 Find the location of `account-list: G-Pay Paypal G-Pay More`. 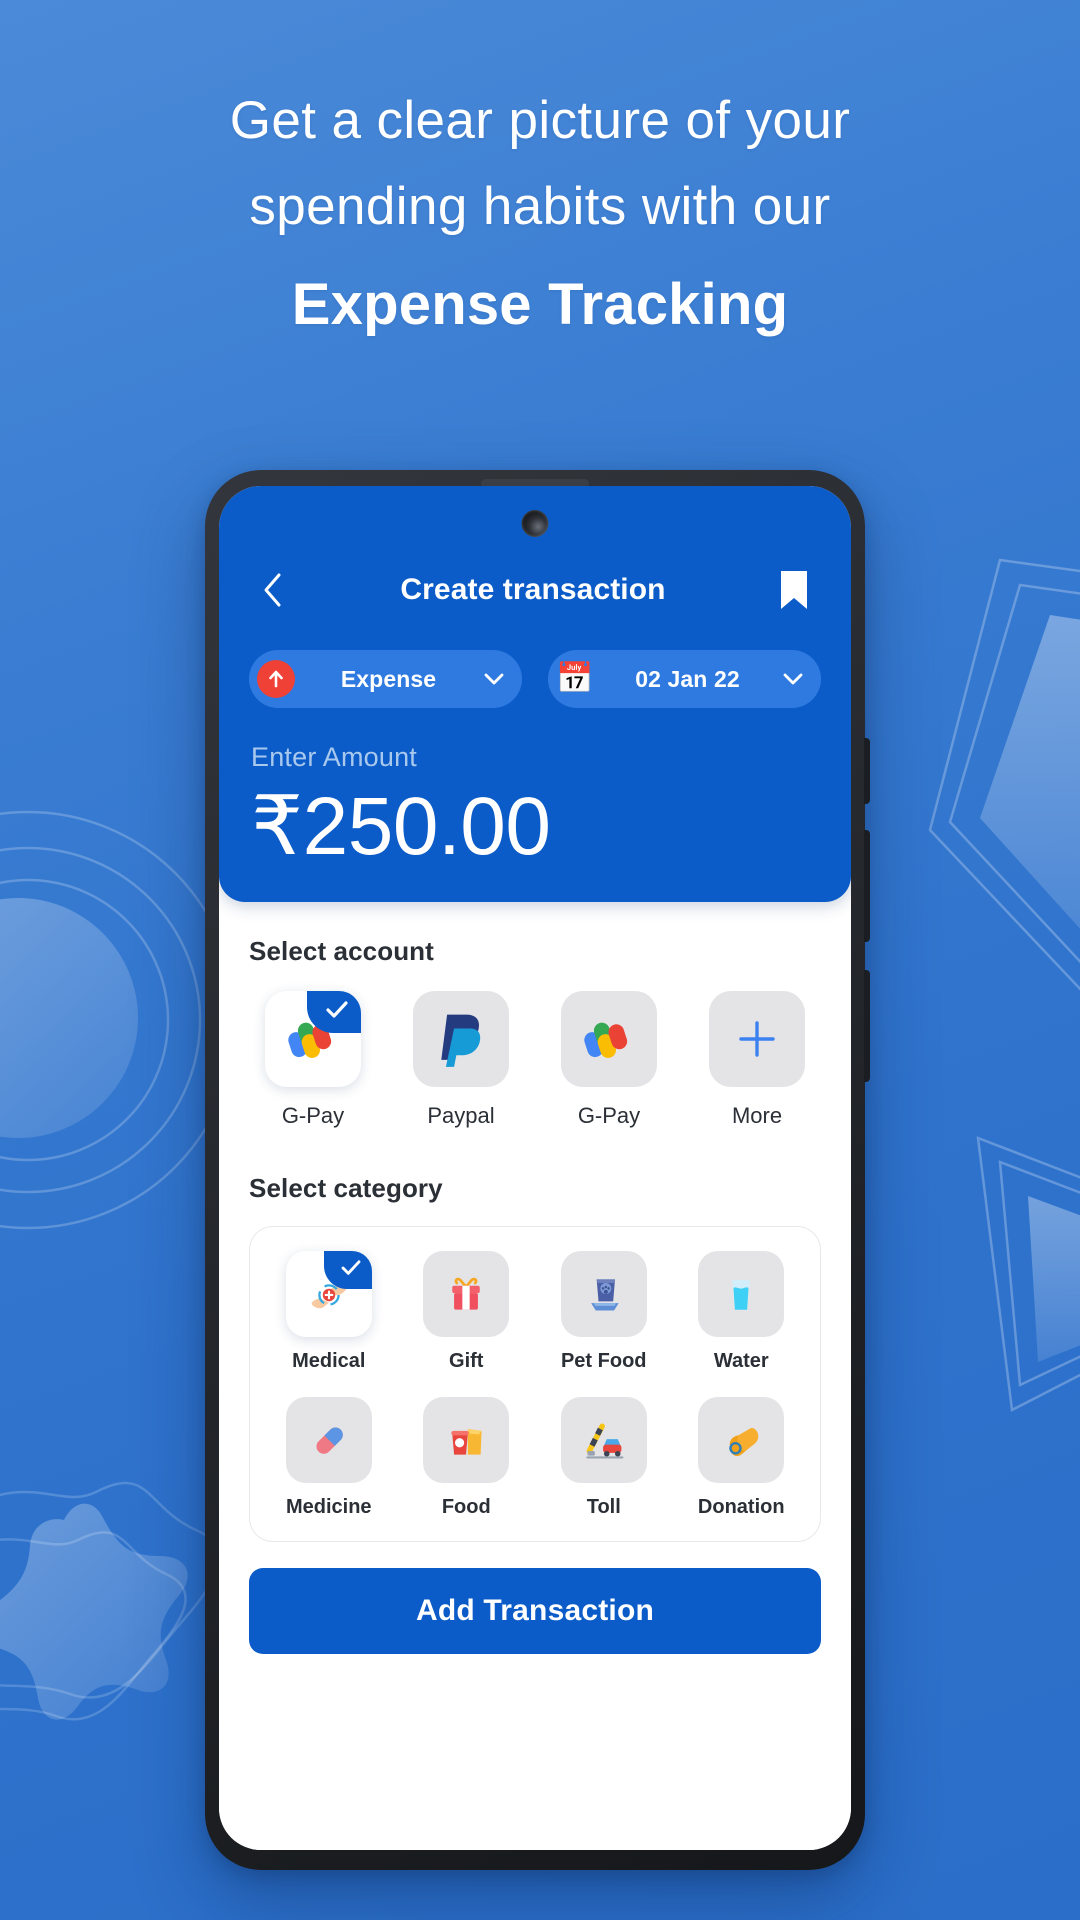

account-list: G-Pay Paypal G-Pay More is located at coordinates (535, 1060).